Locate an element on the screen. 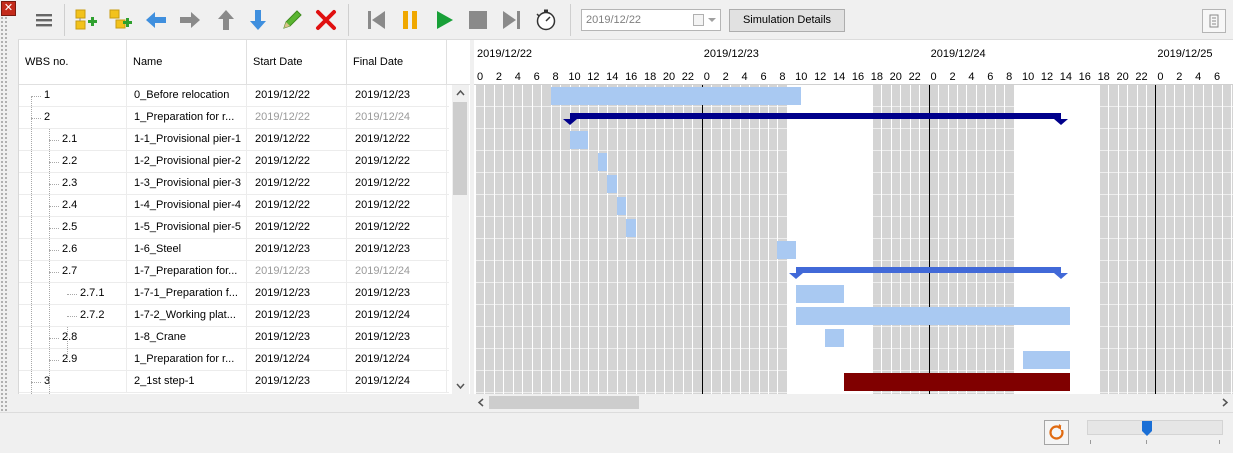 This screenshot has width=1233, height=453. day-divider-line is located at coordinates (929, 239).